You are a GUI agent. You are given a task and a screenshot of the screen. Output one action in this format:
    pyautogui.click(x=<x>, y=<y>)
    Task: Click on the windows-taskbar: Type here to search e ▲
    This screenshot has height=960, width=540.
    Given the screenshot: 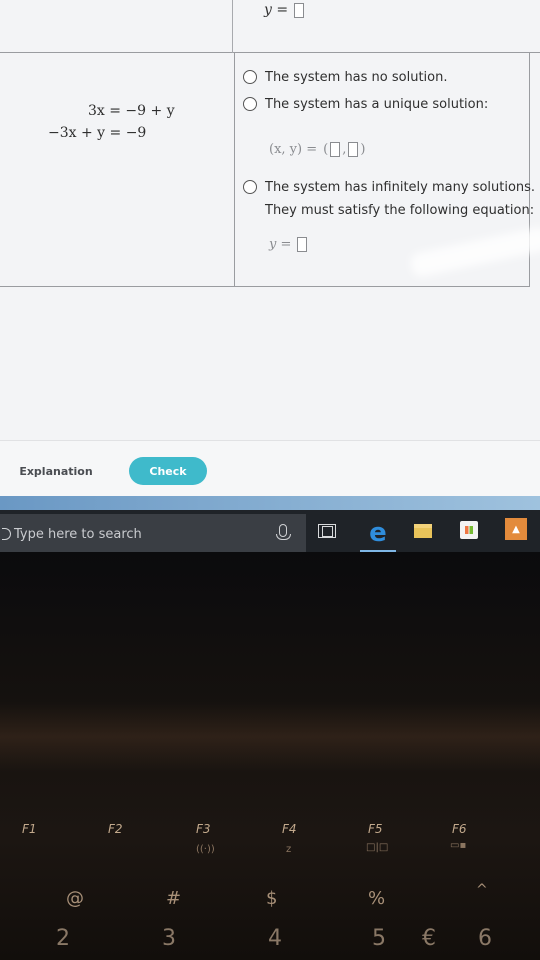 What is the action you would take?
    pyautogui.click(x=270, y=531)
    